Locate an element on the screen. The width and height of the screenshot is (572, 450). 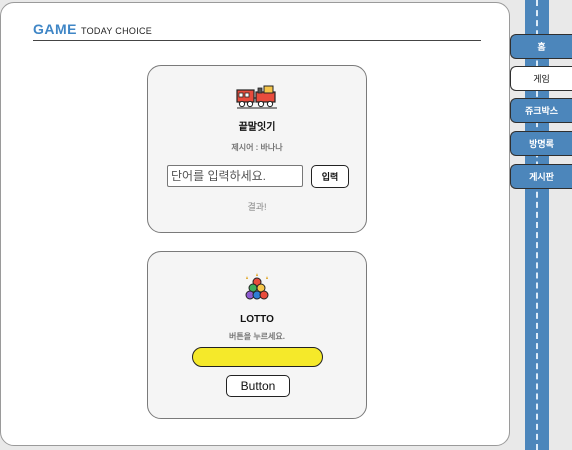
lotto-hint: 버튼을 누르세요. is located at coordinates (257, 336).